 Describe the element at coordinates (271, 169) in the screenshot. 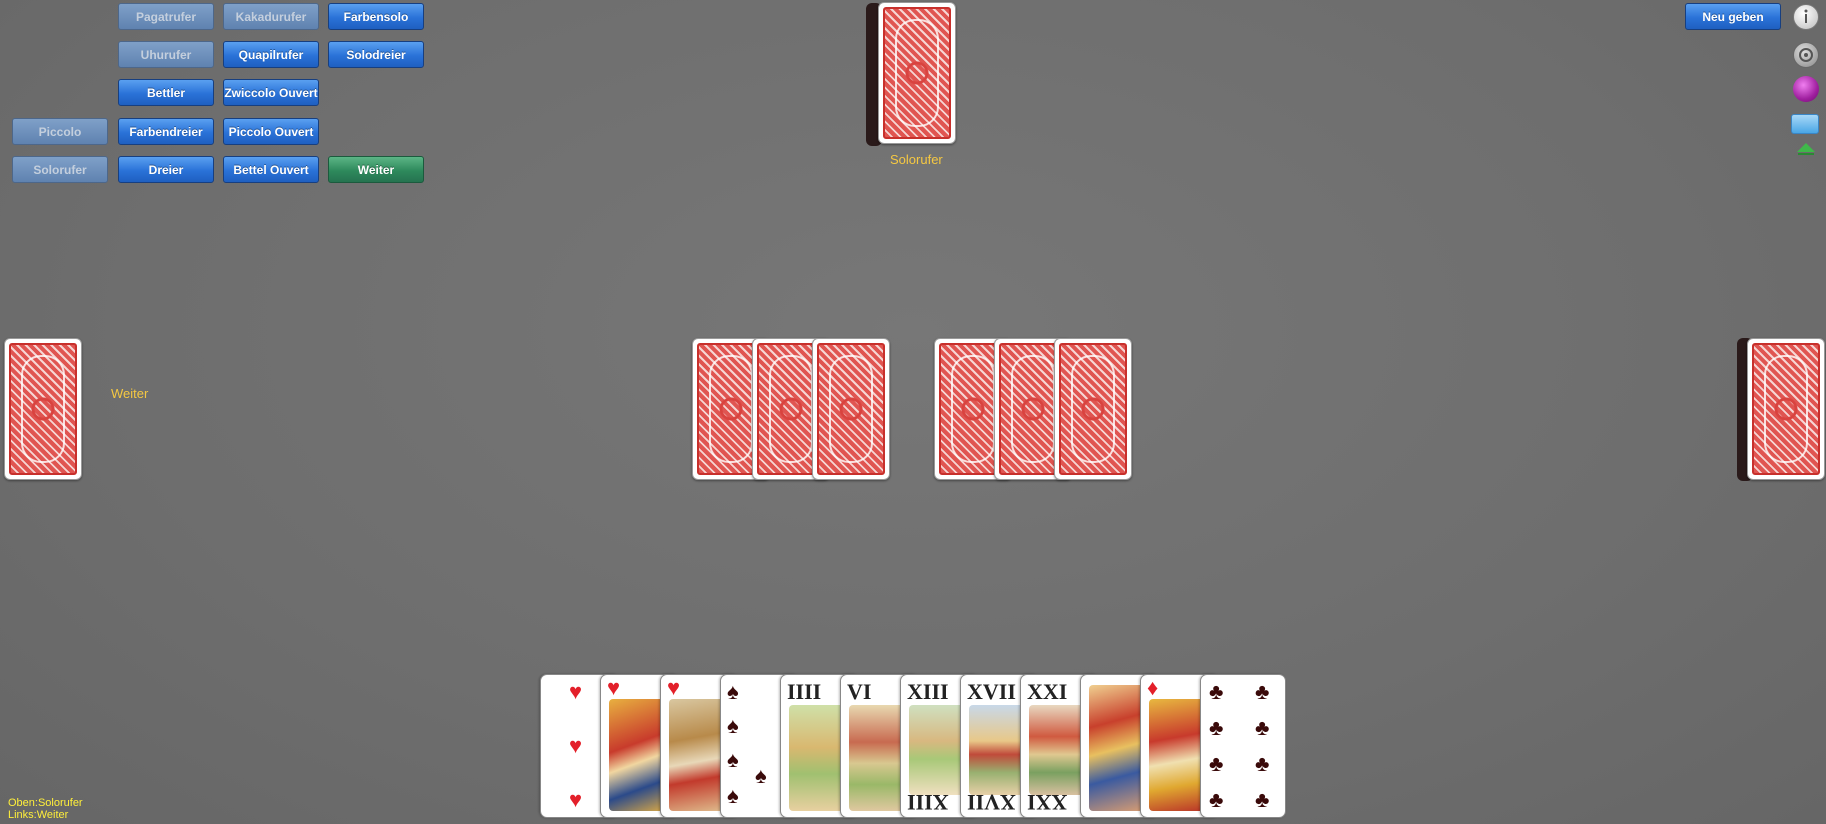

I see `bid-bettel-ouvert-button: Bettel Ouvert` at that location.